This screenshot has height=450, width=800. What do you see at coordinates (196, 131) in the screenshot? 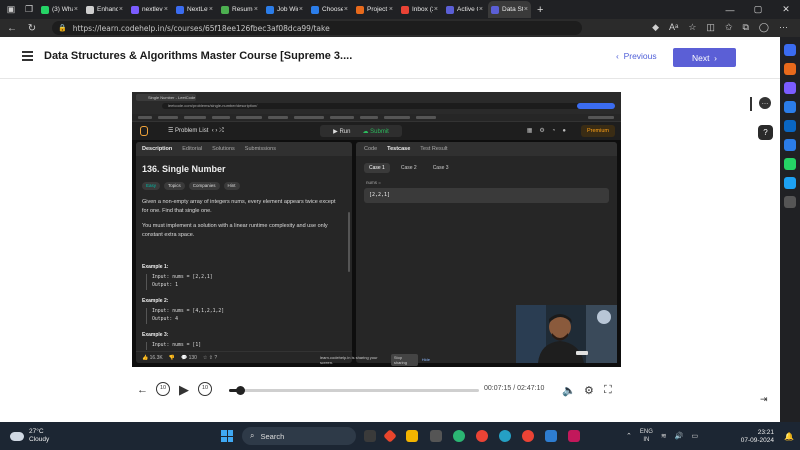
I see `problem-list-label: ☰ Problem List ‹ › ⤮` at bounding box center [196, 131].